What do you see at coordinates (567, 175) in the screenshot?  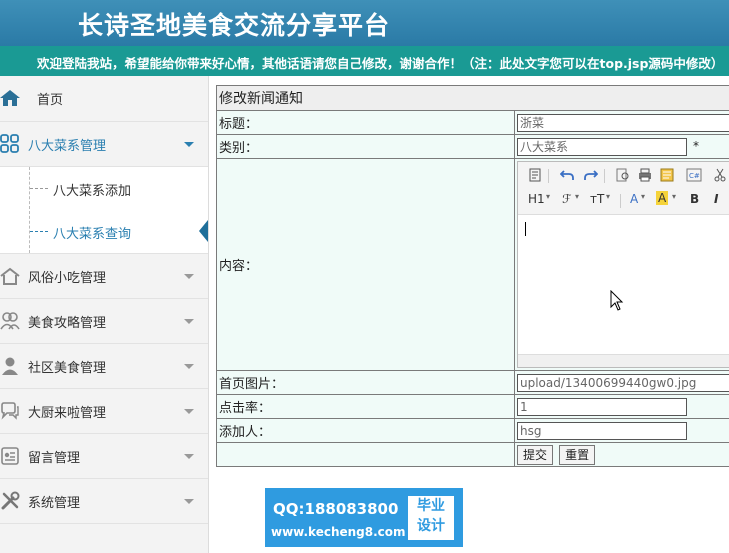 I see `undo-icon` at bounding box center [567, 175].